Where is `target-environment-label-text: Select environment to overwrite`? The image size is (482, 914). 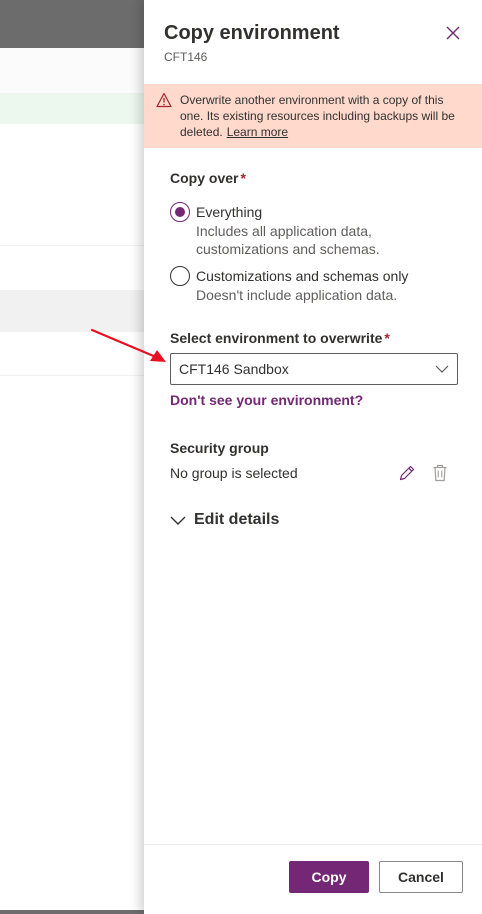
target-environment-label-text: Select environment to overwrite is located at coordinates (276, 338).